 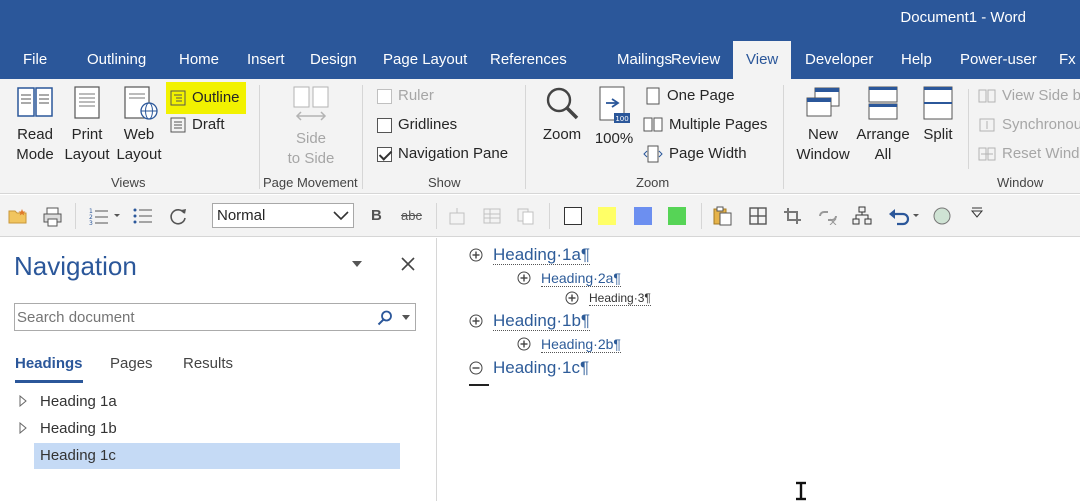 What do you see at coordinates (620, 298) in the screenshot?
I see `heading-3: Heading·3¶` at bounding box center [620, 298].